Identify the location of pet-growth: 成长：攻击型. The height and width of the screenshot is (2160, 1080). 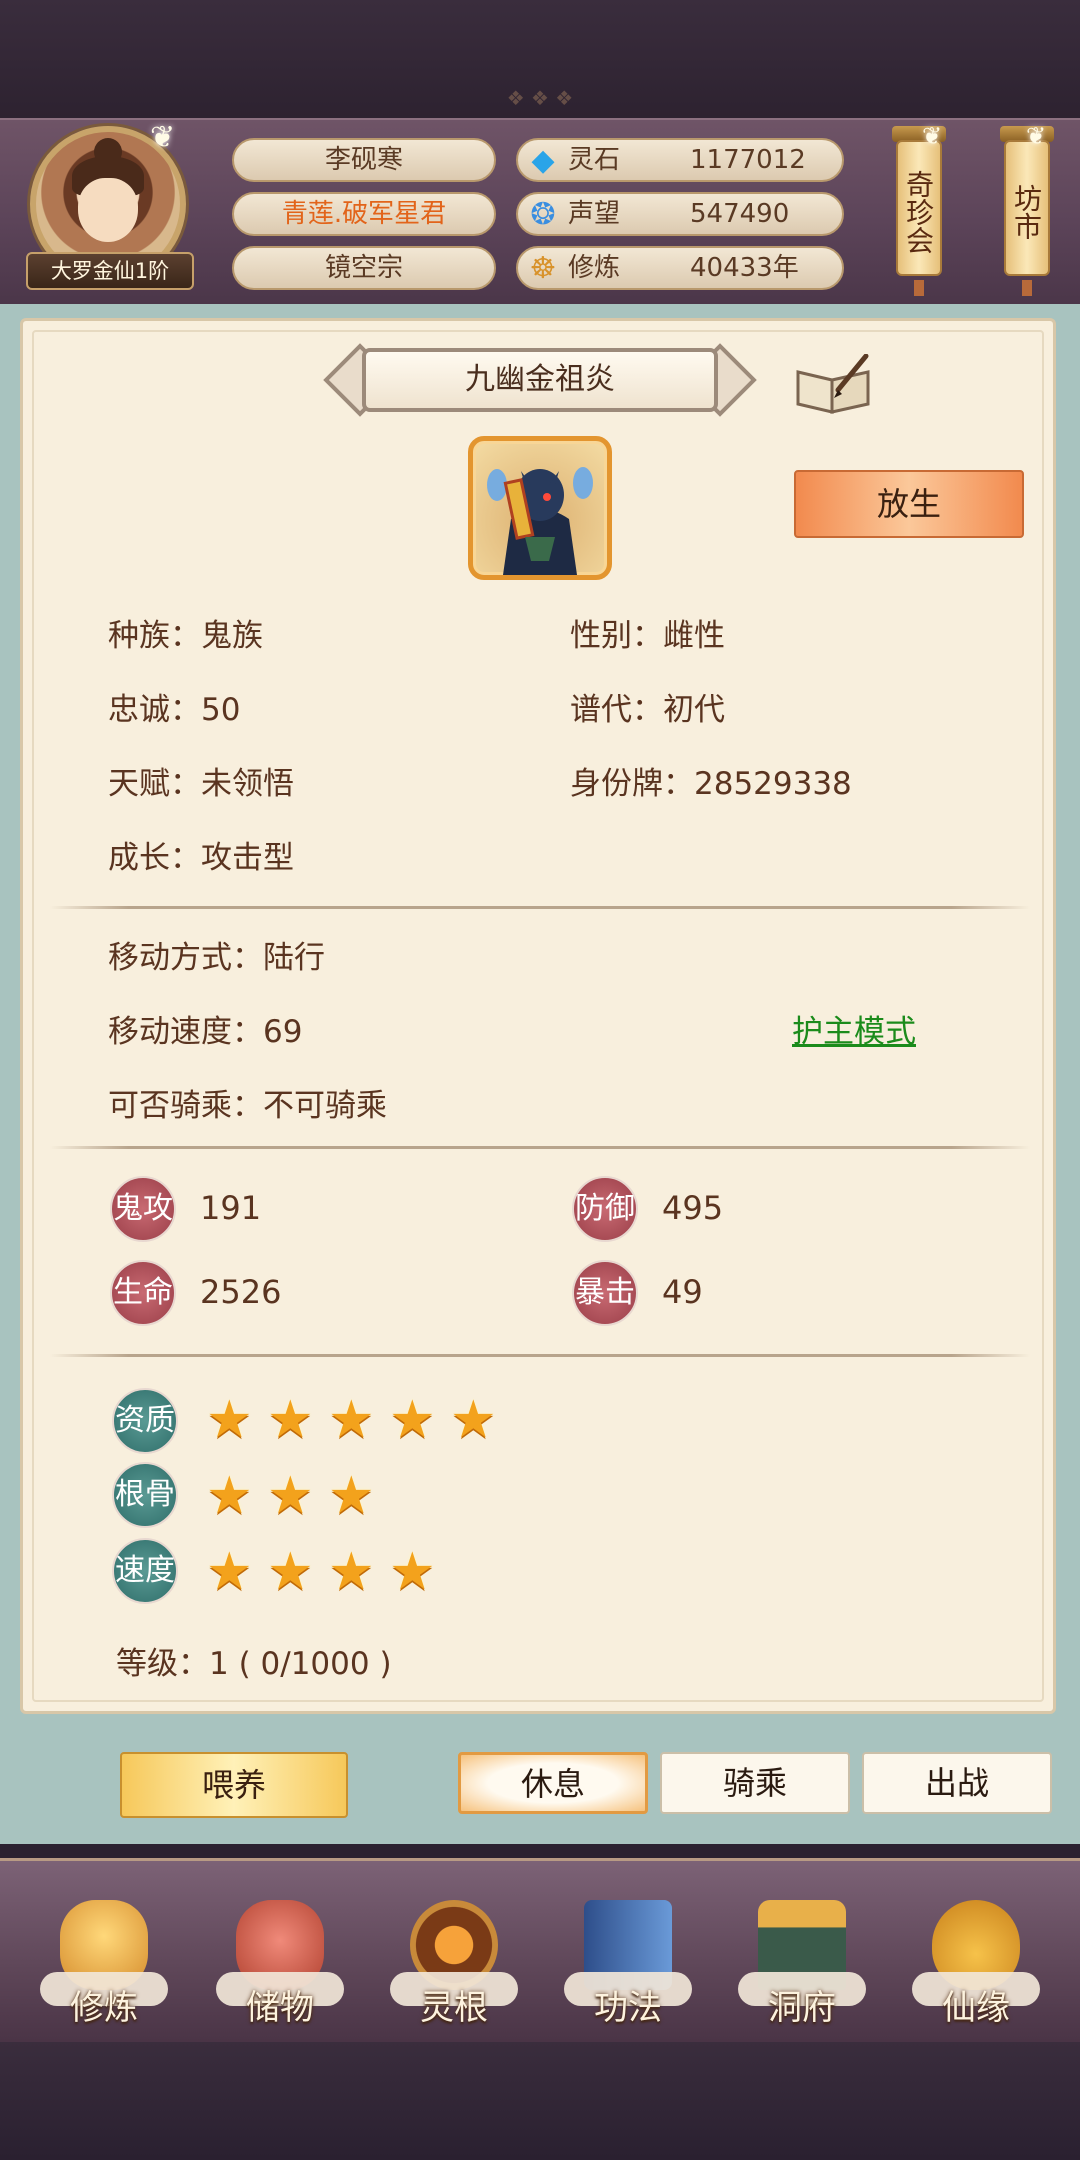
(201, 858).